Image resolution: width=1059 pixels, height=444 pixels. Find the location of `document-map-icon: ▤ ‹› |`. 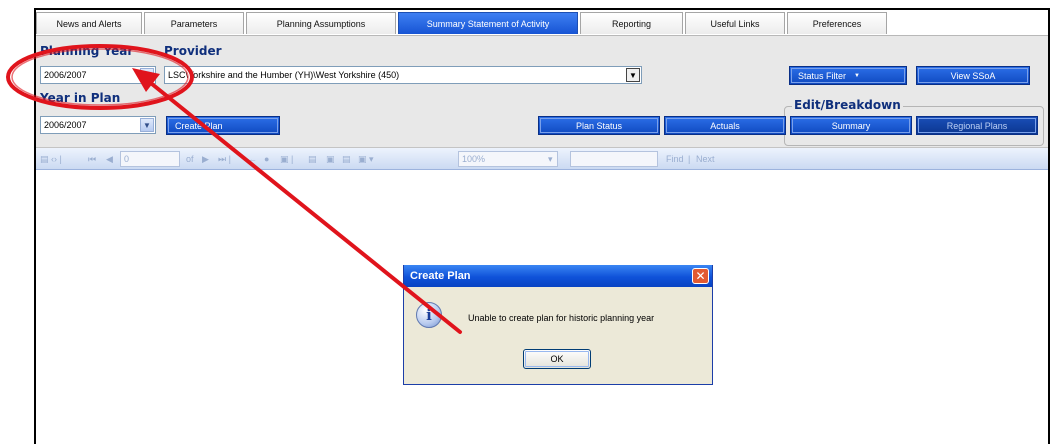

document-map-icon: ▤ ‹› | is located at coordinates (51, 158).